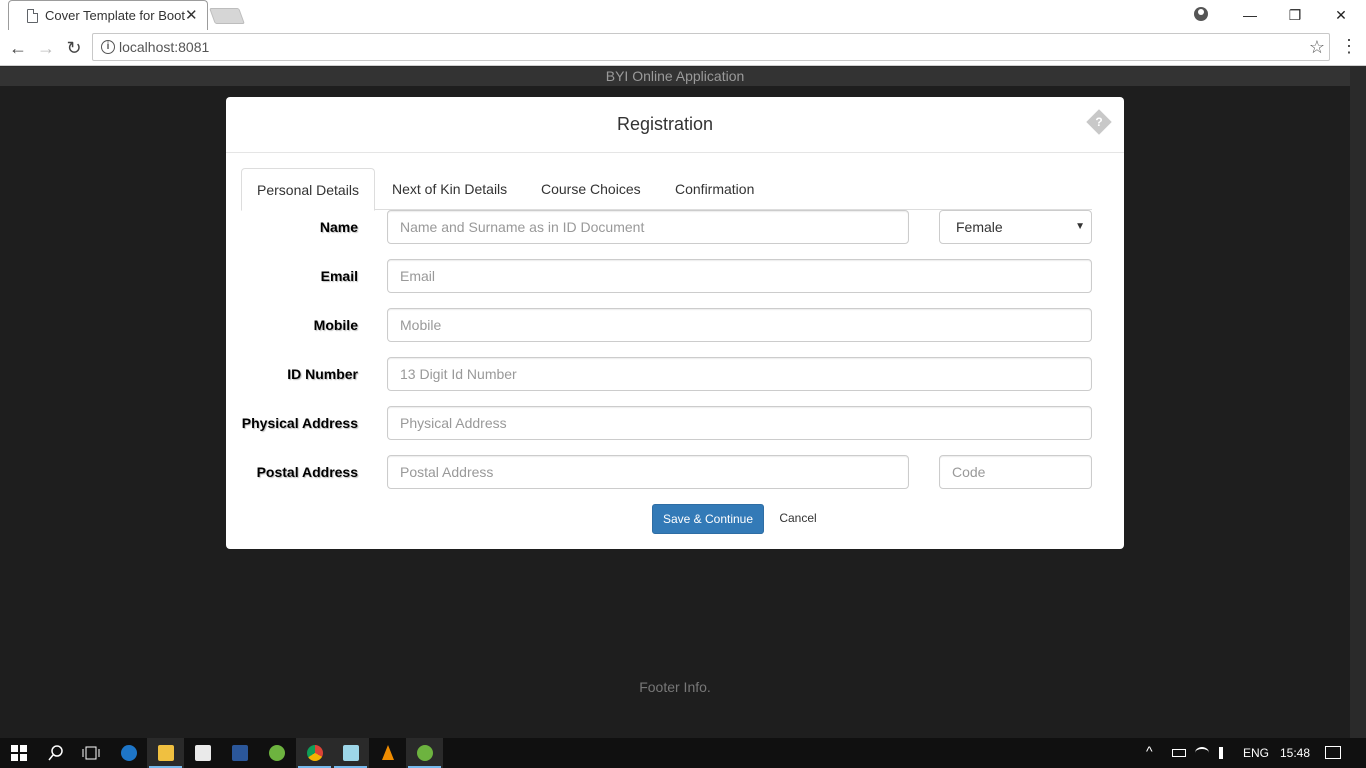  Describe the element at coordinates (648, 227) in the screenshot. I see `name-input` at that location.